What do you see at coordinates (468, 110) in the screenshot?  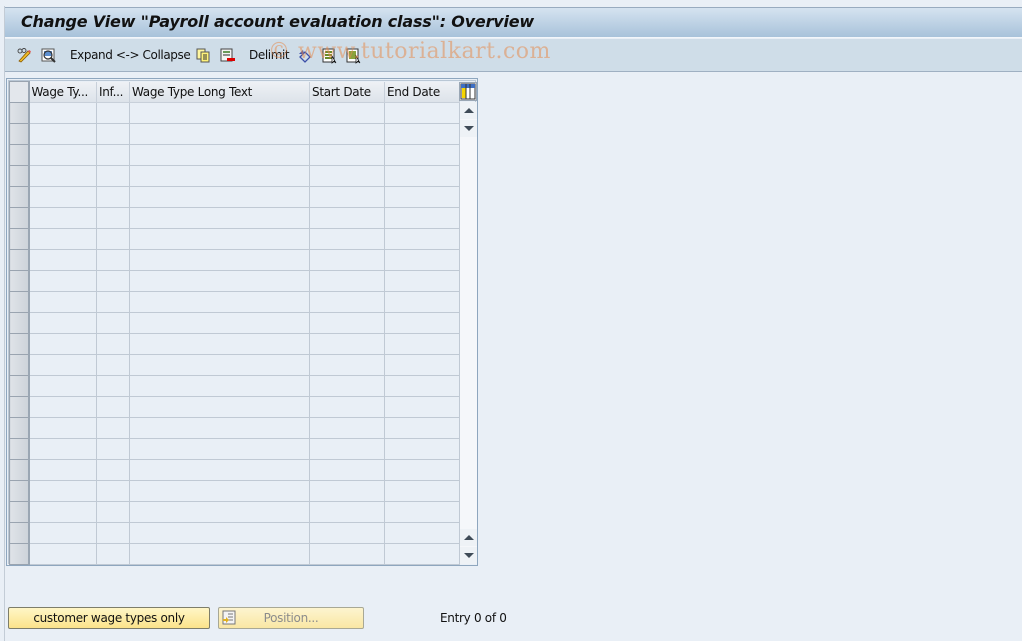 I see `scroll-page-up-button` at bounding box center [468, 110].